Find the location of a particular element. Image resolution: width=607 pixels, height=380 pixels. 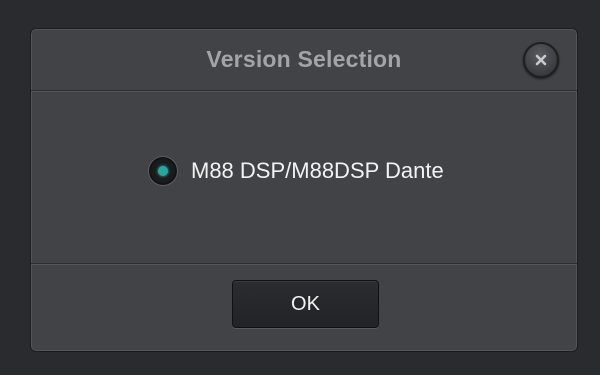

ok-button: OK is located at coordinates (305, 304).